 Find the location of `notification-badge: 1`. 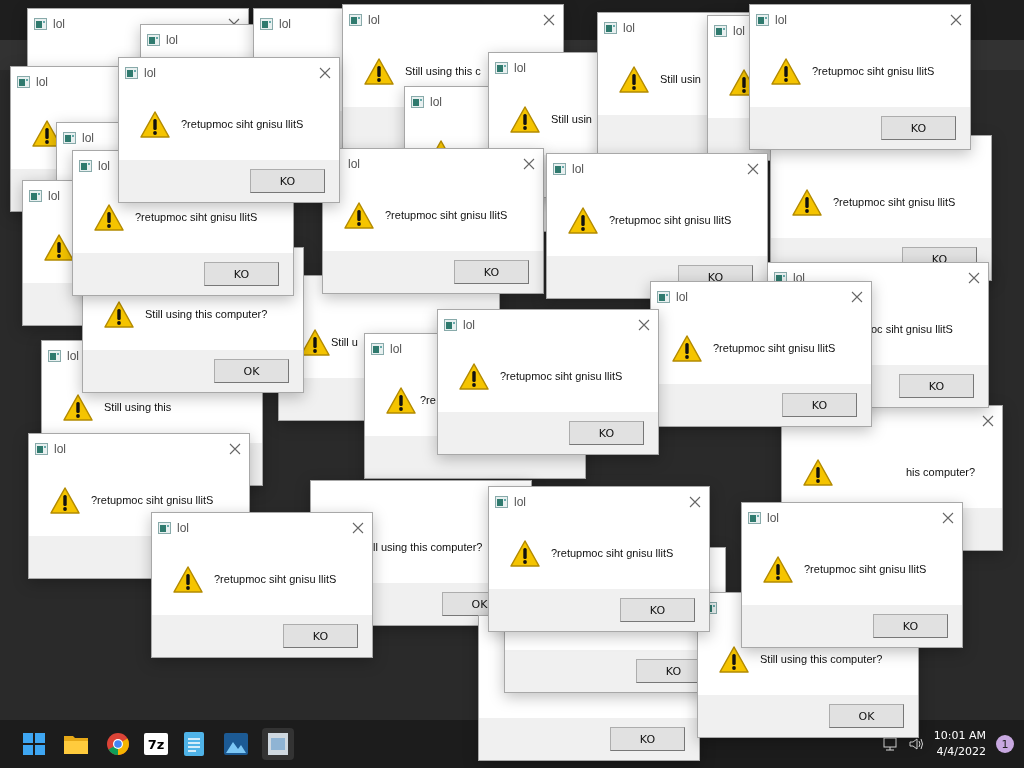

notification-badge: 1 is located at coordinates (1005, 744).